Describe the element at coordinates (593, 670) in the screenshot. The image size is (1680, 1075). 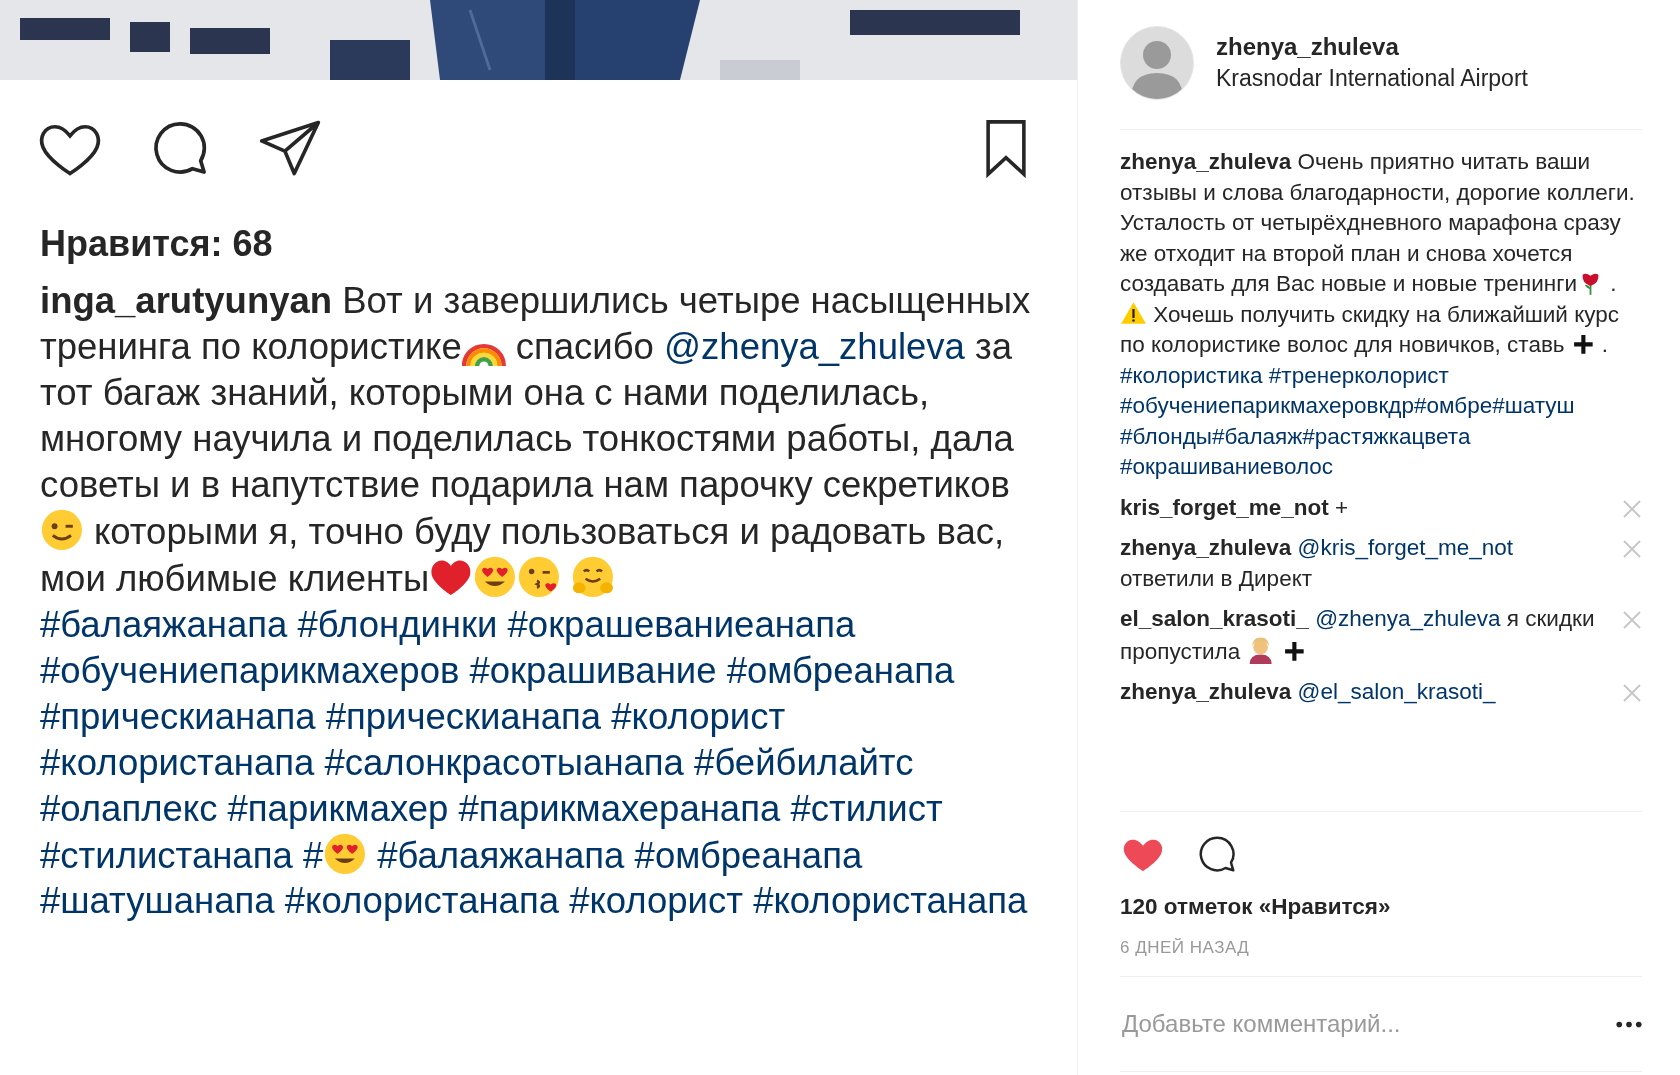
I see `hashtag-link: #окрашивание` at that location.